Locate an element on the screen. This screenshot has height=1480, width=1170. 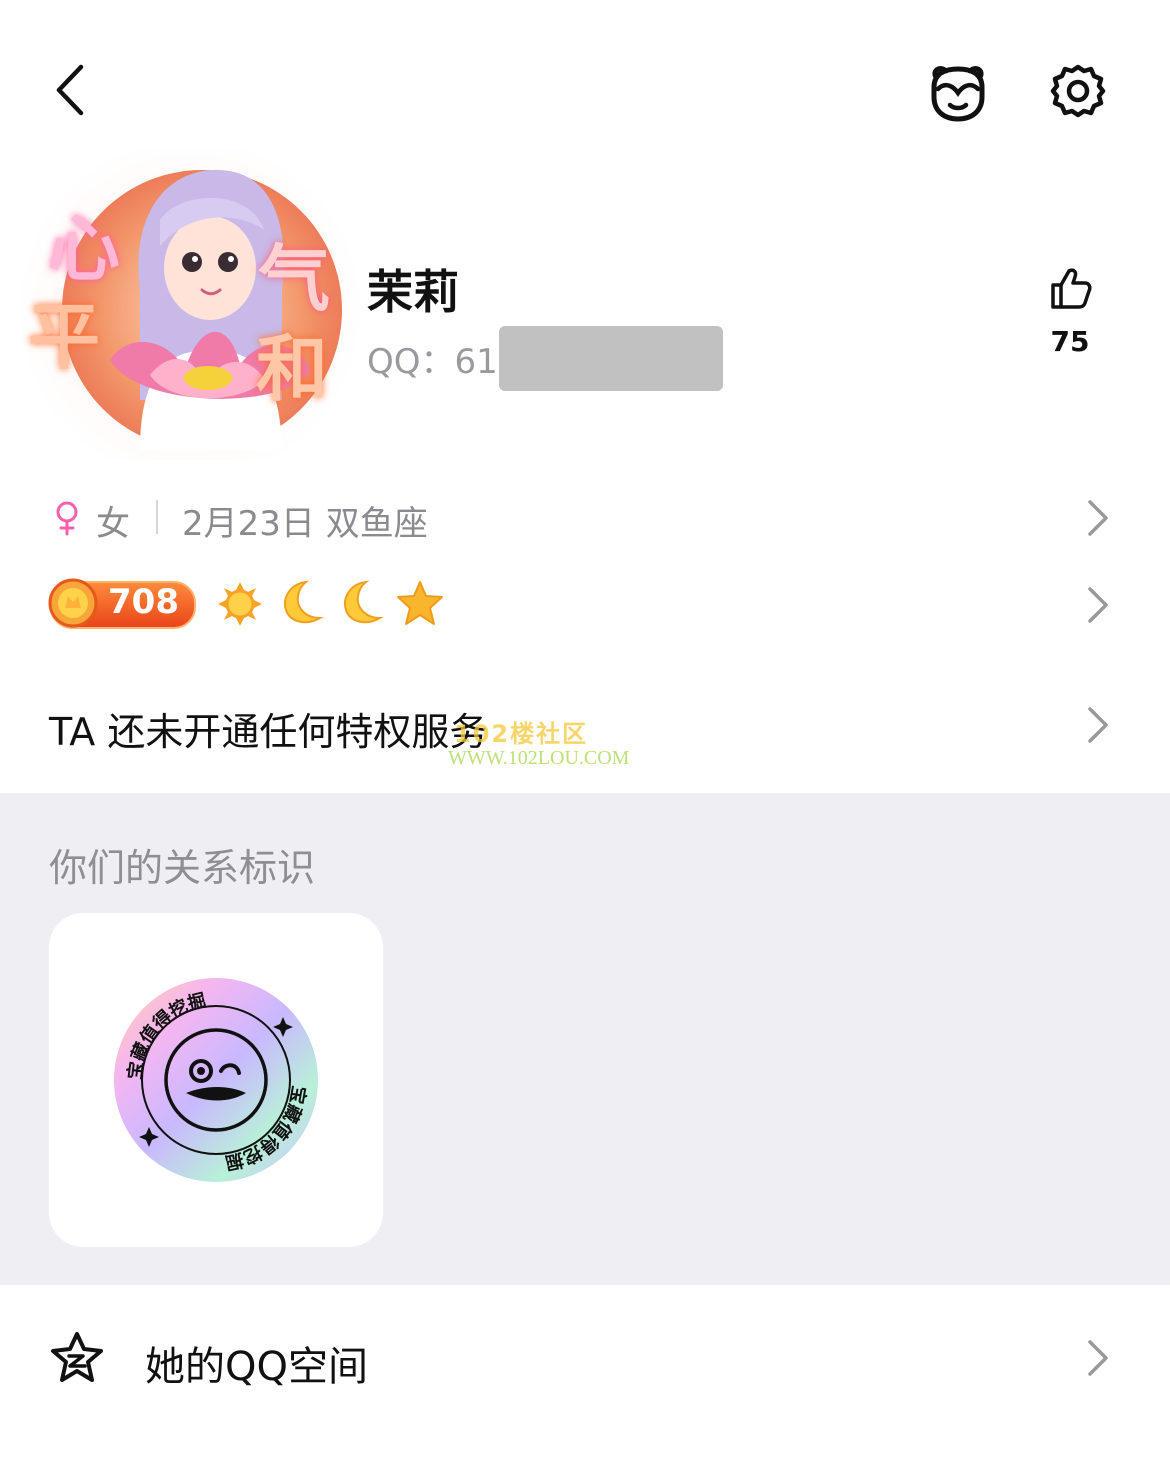
gender-text: 女 is located at coordinates (113, 524).